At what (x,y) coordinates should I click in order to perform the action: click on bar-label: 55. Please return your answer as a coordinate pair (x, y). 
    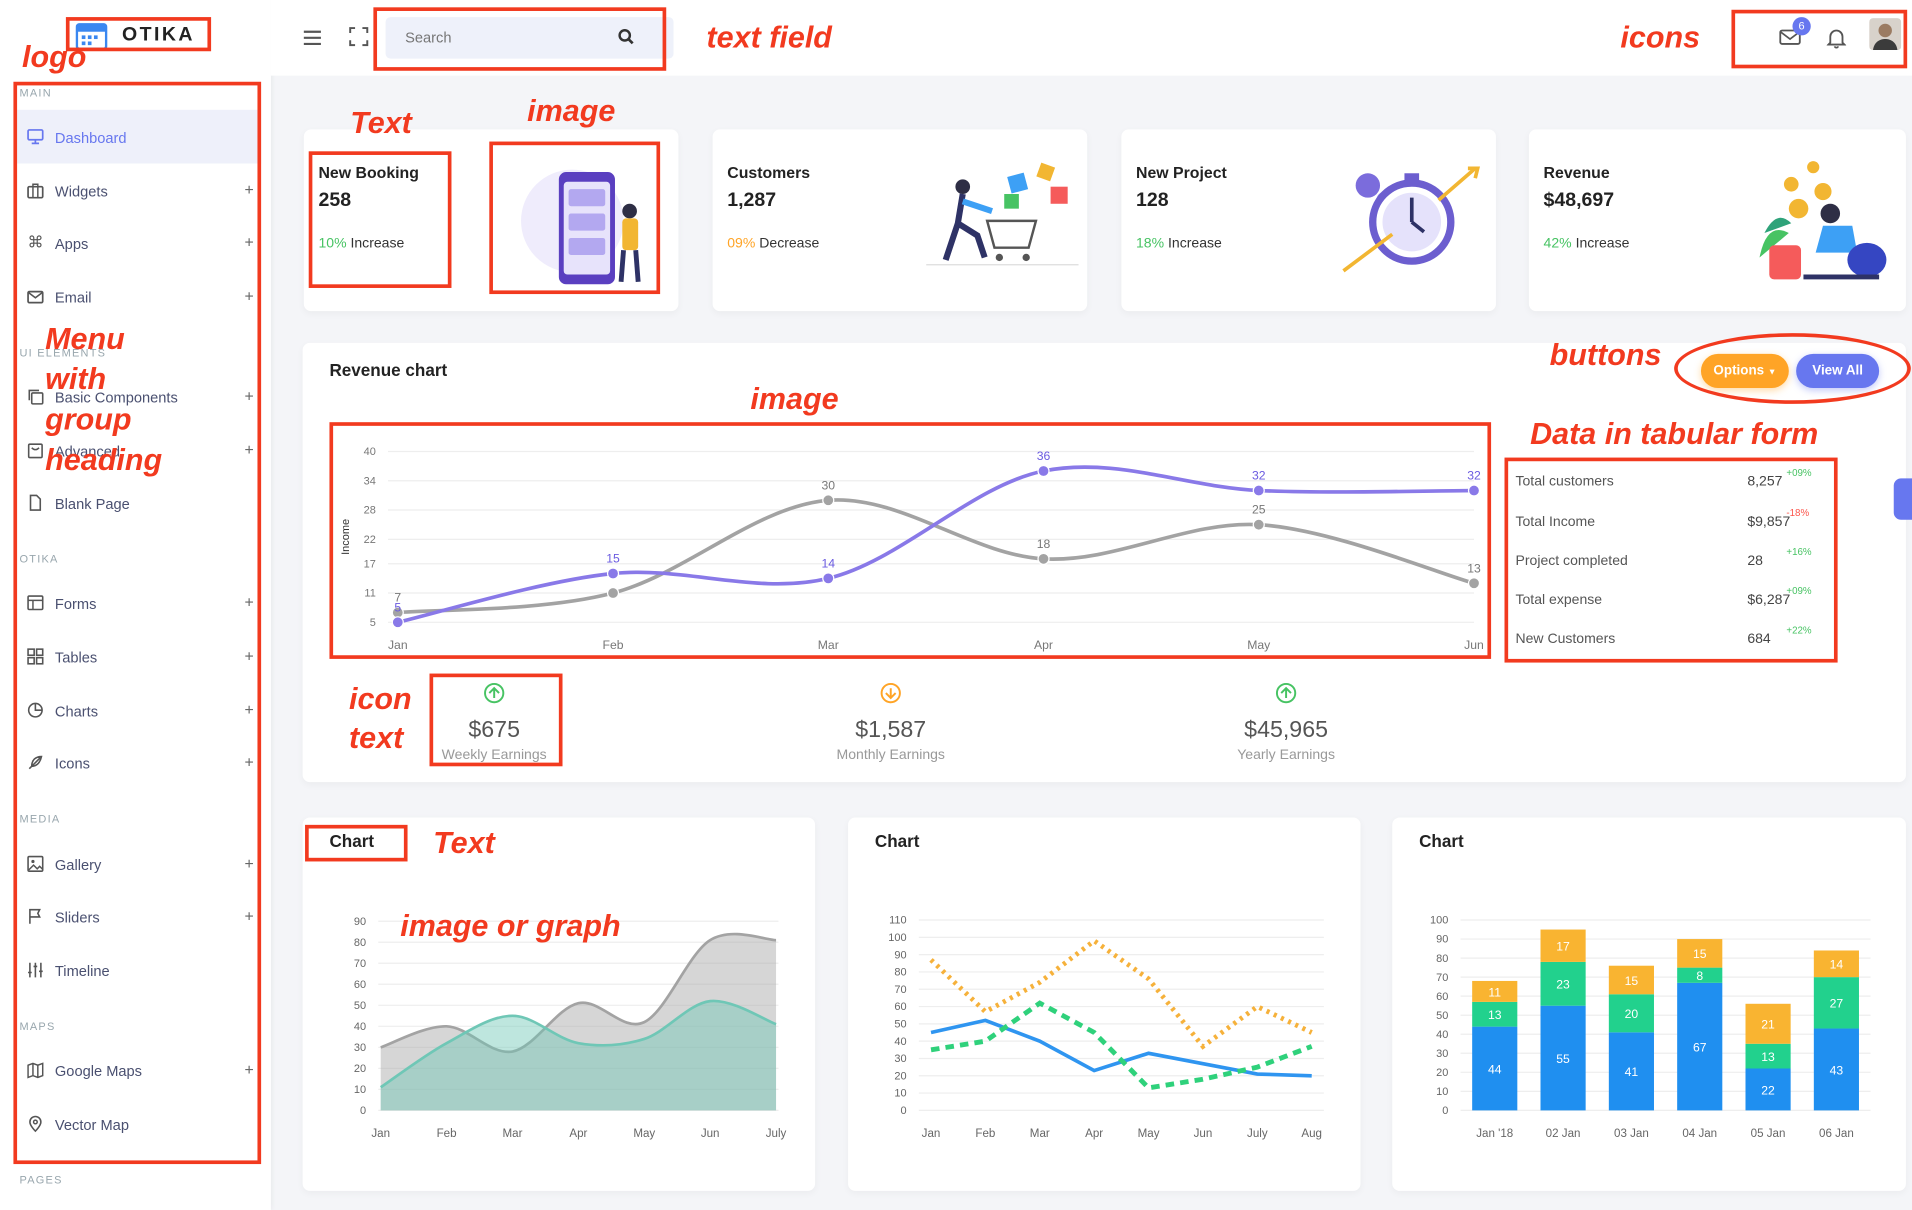
    Looking at the image, I should click on (1563, 1059).